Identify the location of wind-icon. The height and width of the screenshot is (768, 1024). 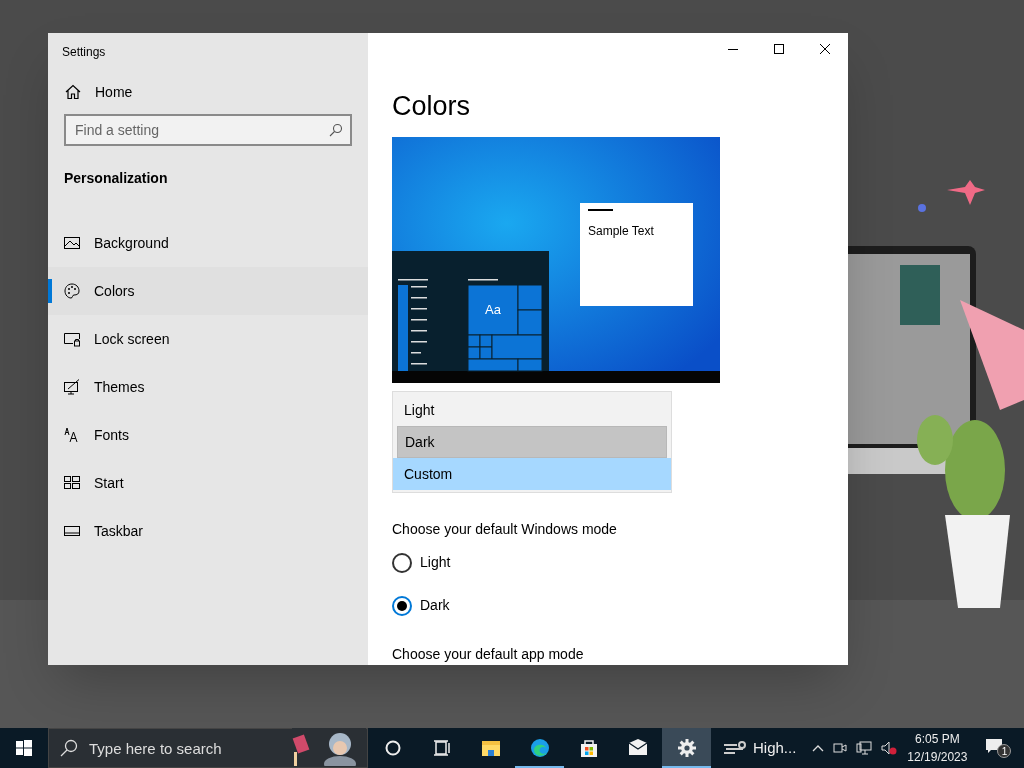
(735, 748).